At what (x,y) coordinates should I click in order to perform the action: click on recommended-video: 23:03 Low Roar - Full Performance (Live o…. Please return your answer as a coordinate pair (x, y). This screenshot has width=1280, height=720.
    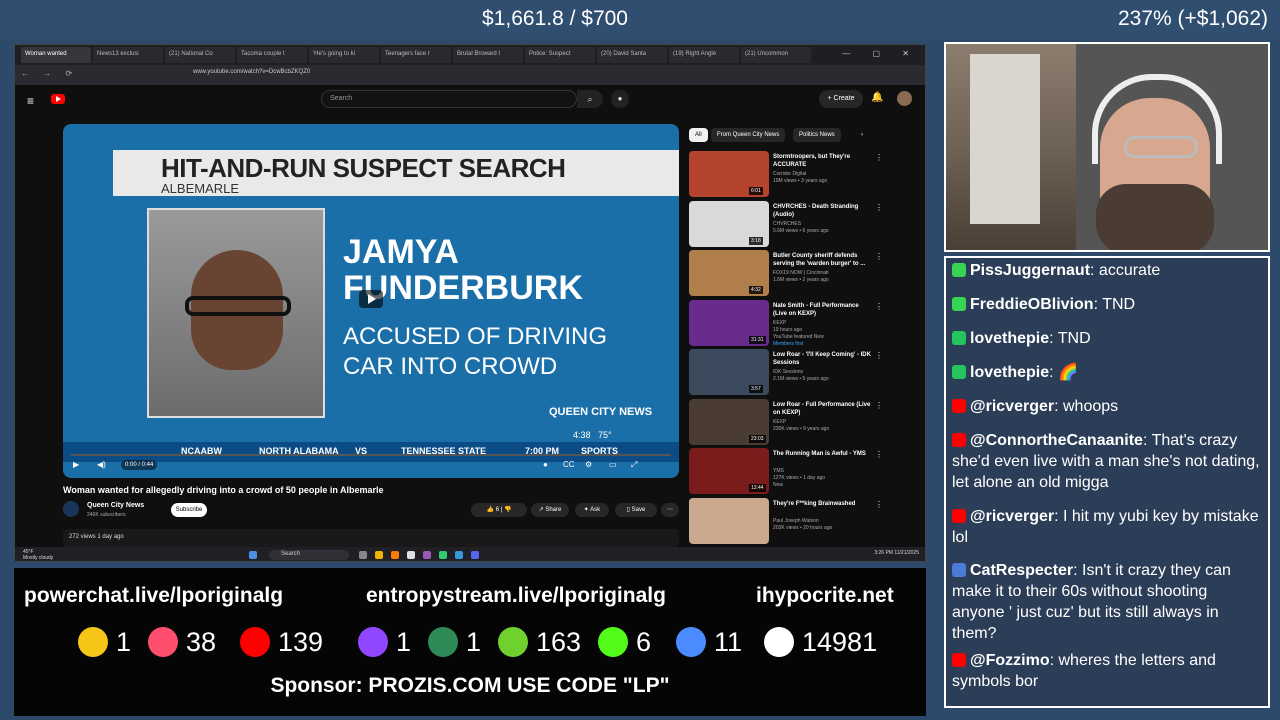
    Looking at the image, I should click on (807, 421).